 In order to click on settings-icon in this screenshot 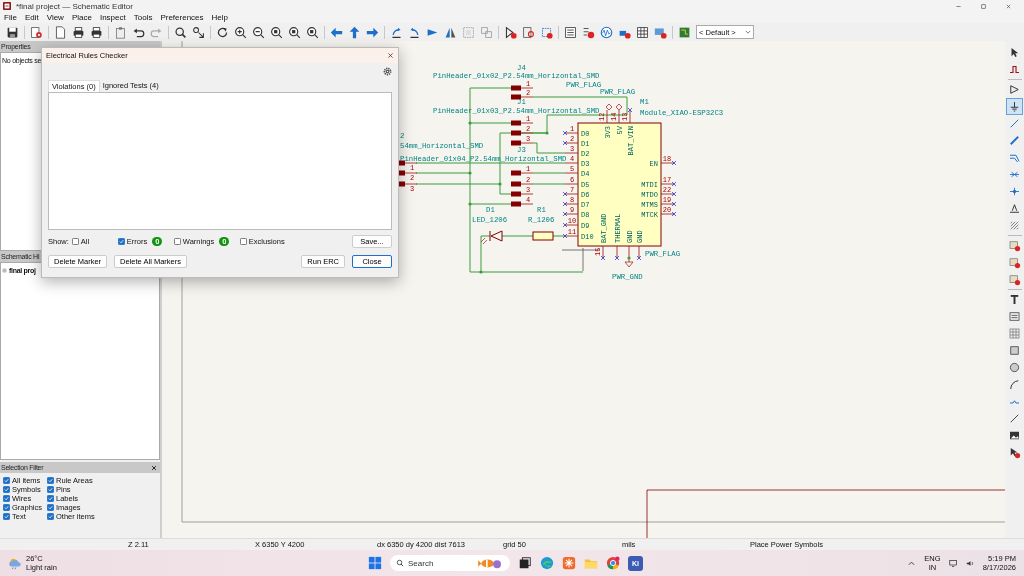, I will do `click(387, 71)`.